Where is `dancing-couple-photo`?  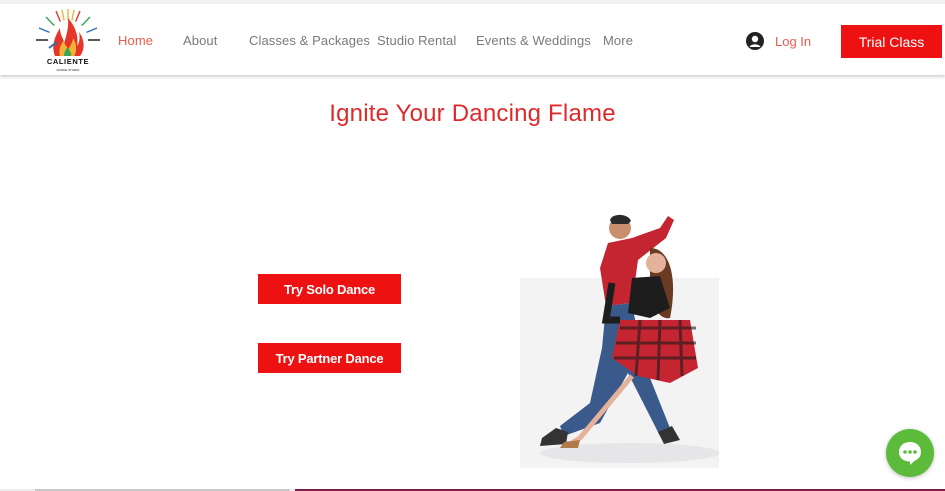
dancing-couple-photo is located at coordinates (619, 338).